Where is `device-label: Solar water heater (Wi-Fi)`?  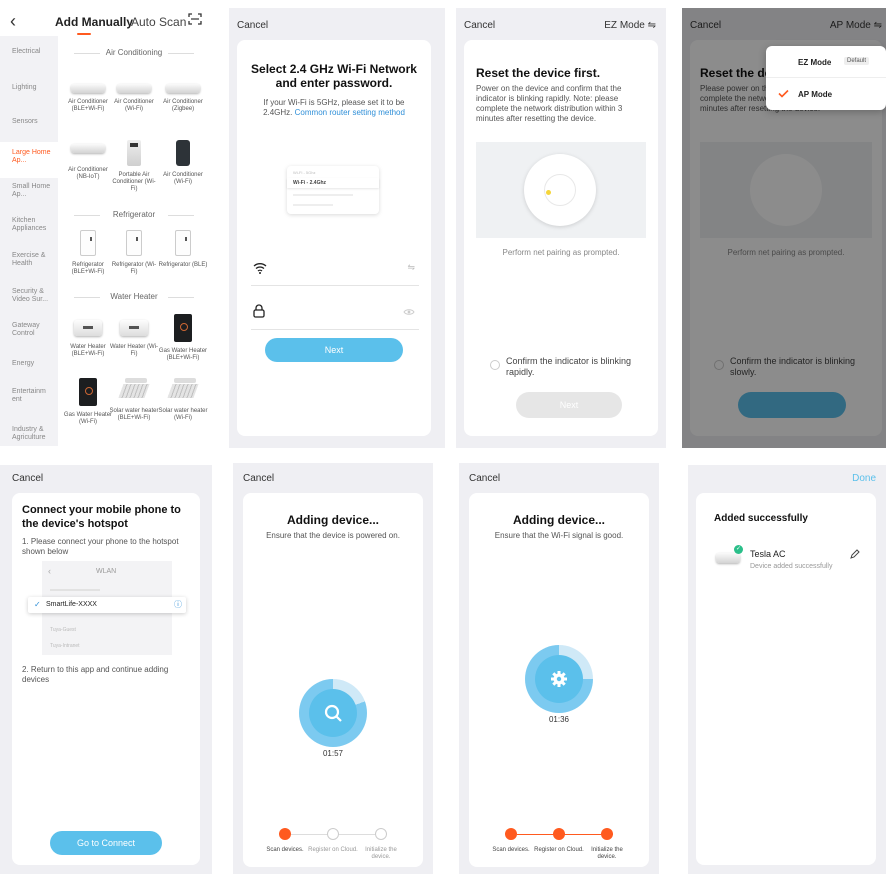
device-label: Solar water heater (Wi-Fi) is located at coordinates (183, 414).